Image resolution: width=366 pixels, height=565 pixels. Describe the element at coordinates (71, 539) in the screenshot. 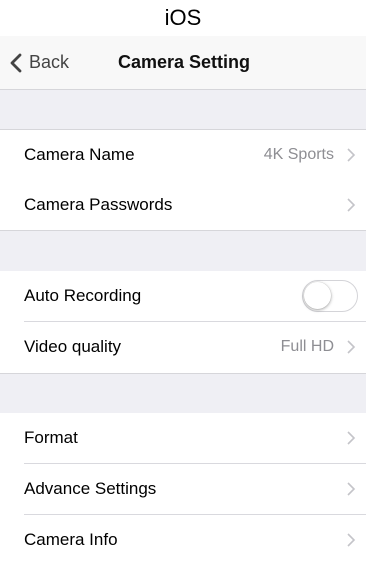

I see `row-label: Camera Info` at that location.